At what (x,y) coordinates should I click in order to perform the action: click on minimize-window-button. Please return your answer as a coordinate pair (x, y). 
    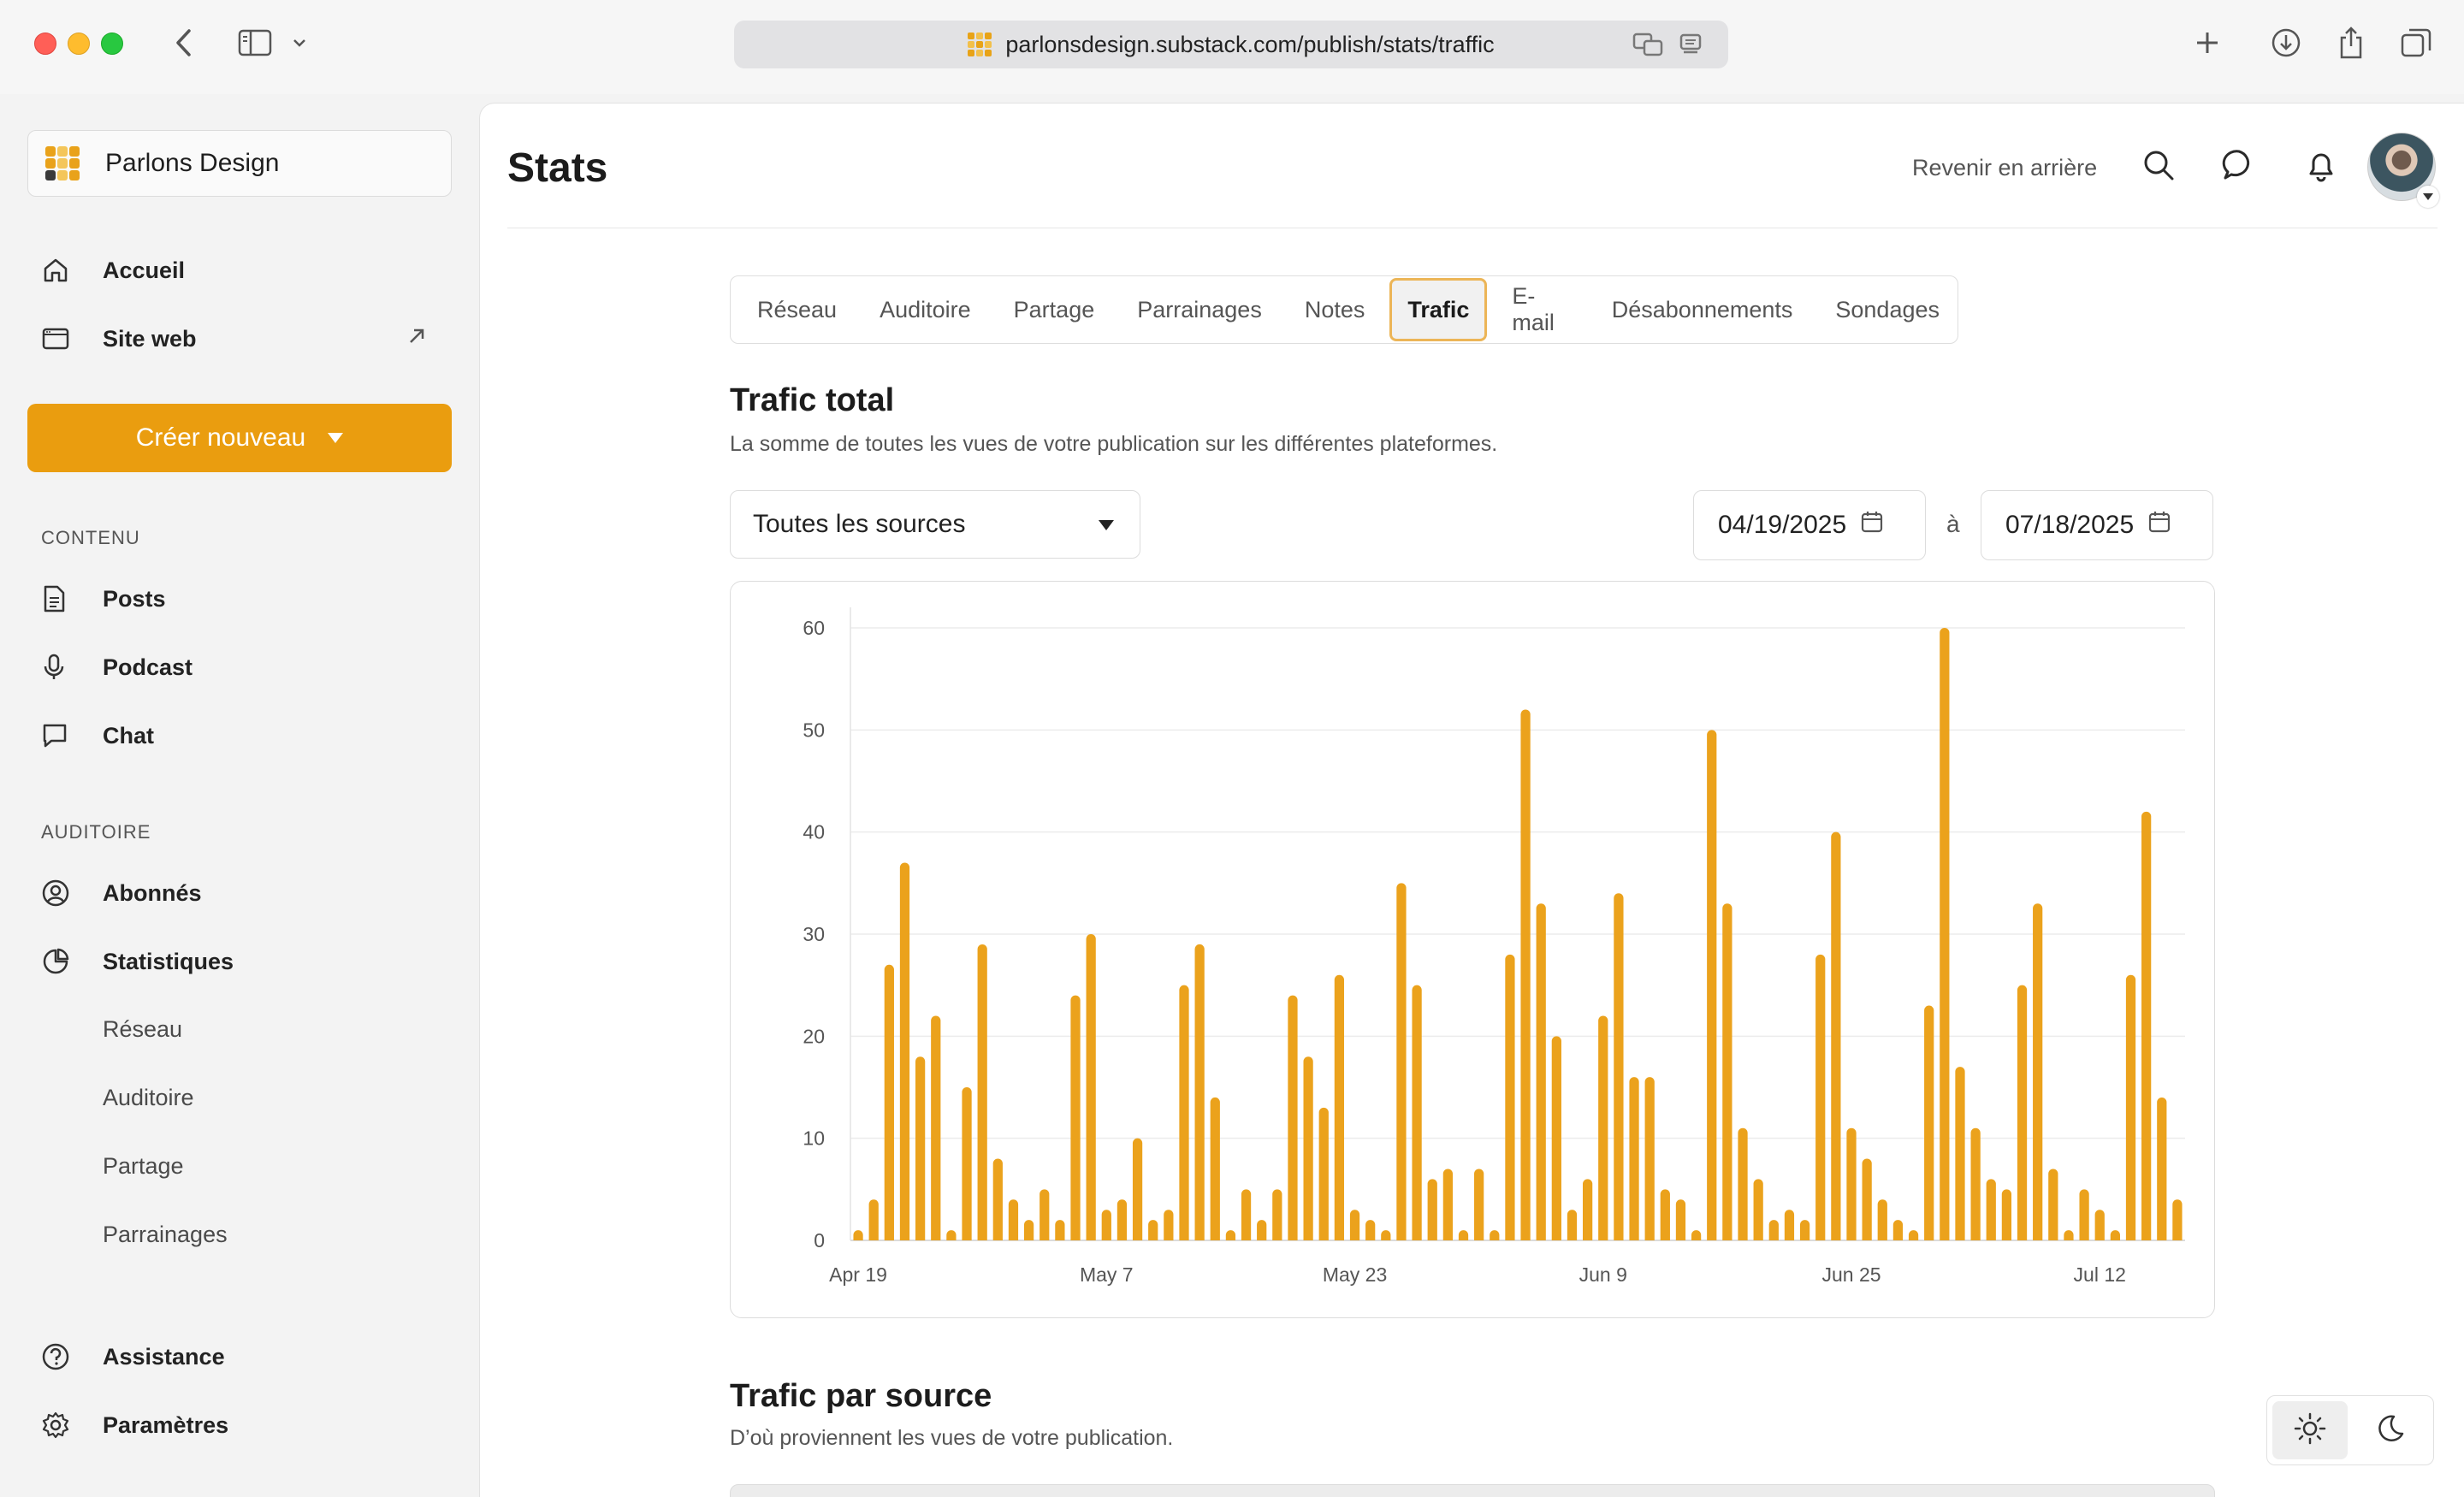
    Looking at the image, I should click on (79, 44).